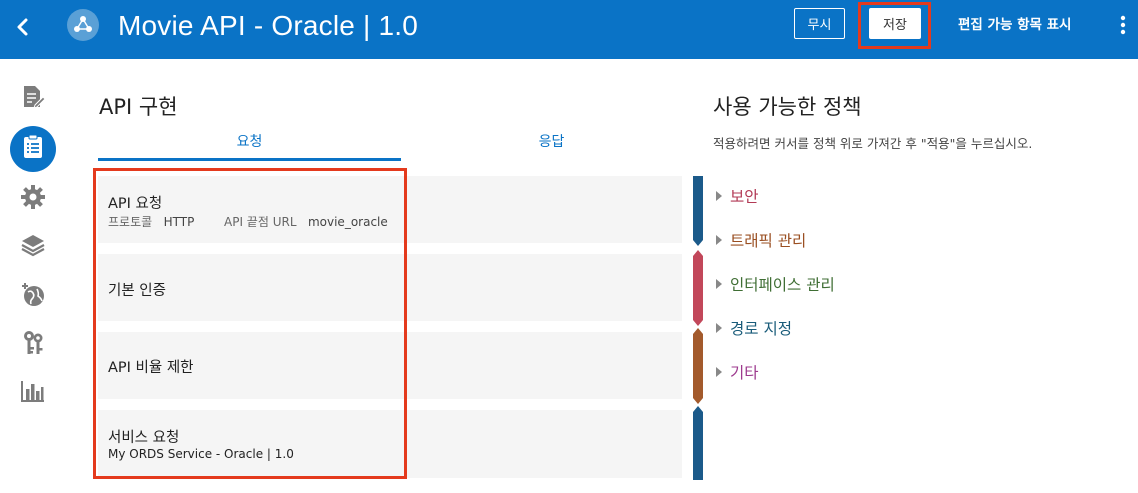 Image resolution: width=1138 pixels, height=493 pixels. I want to click on card-details: 프로토콜 HTTP API 끝점 URL movie_oracle, so click(248, 221).